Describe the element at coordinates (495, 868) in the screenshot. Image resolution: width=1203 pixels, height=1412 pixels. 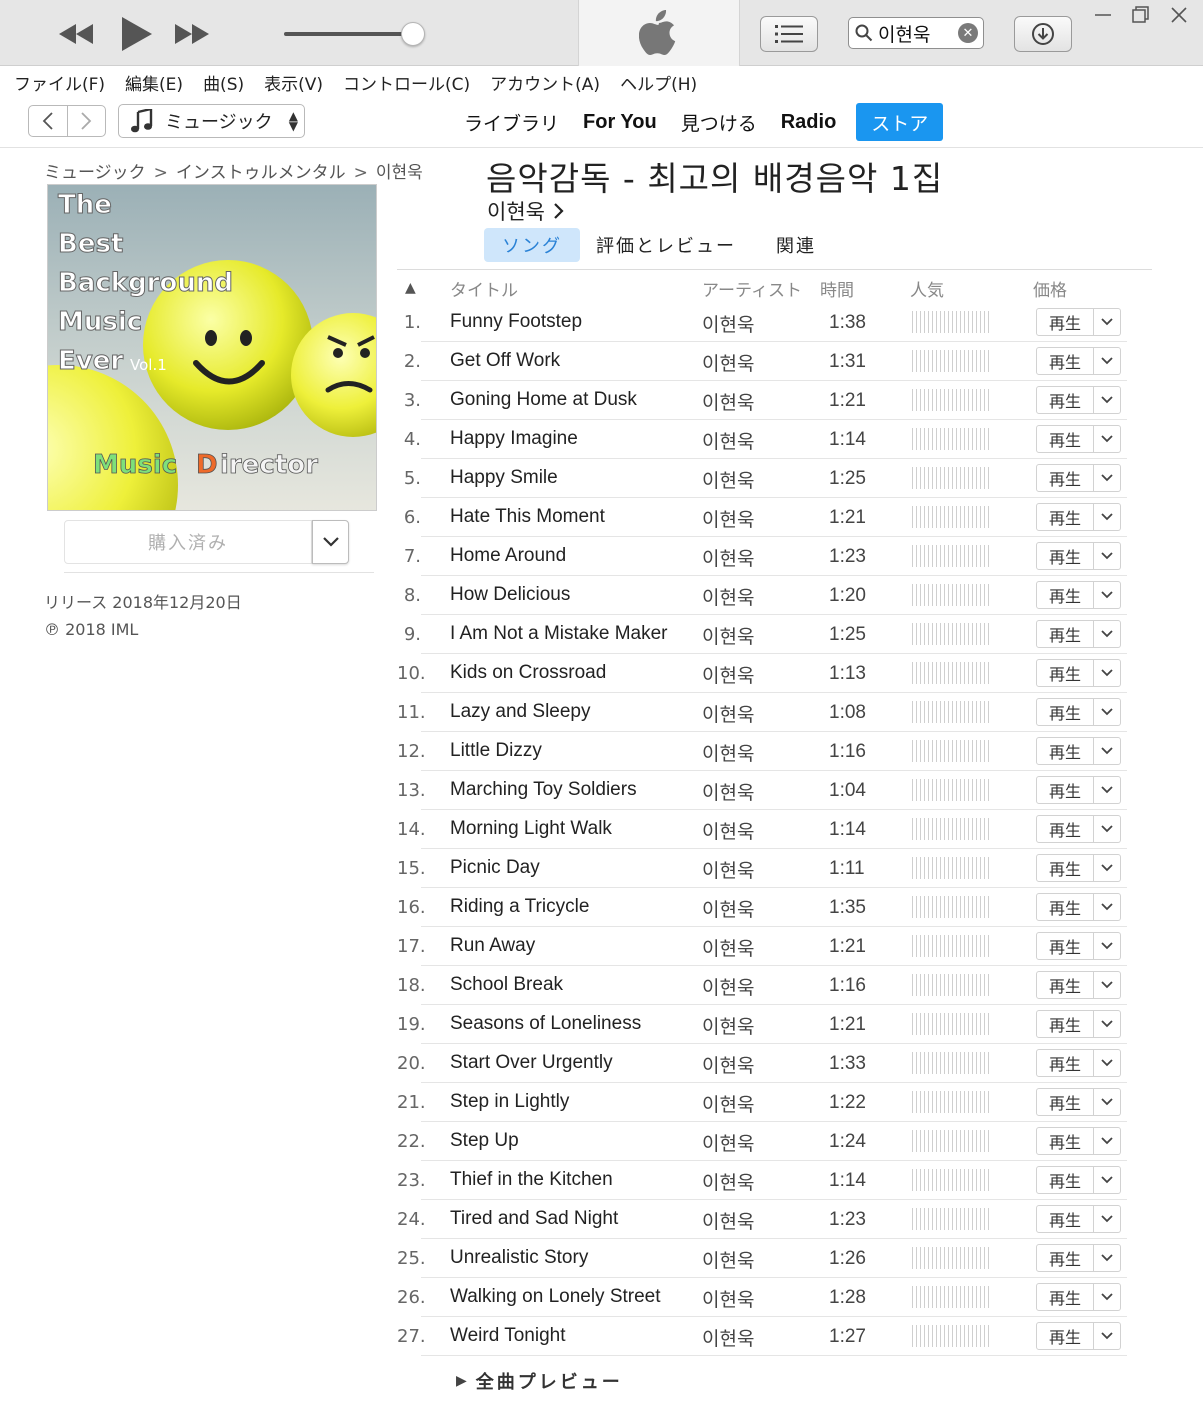
I see `track-title: Picnic Day` at that location.